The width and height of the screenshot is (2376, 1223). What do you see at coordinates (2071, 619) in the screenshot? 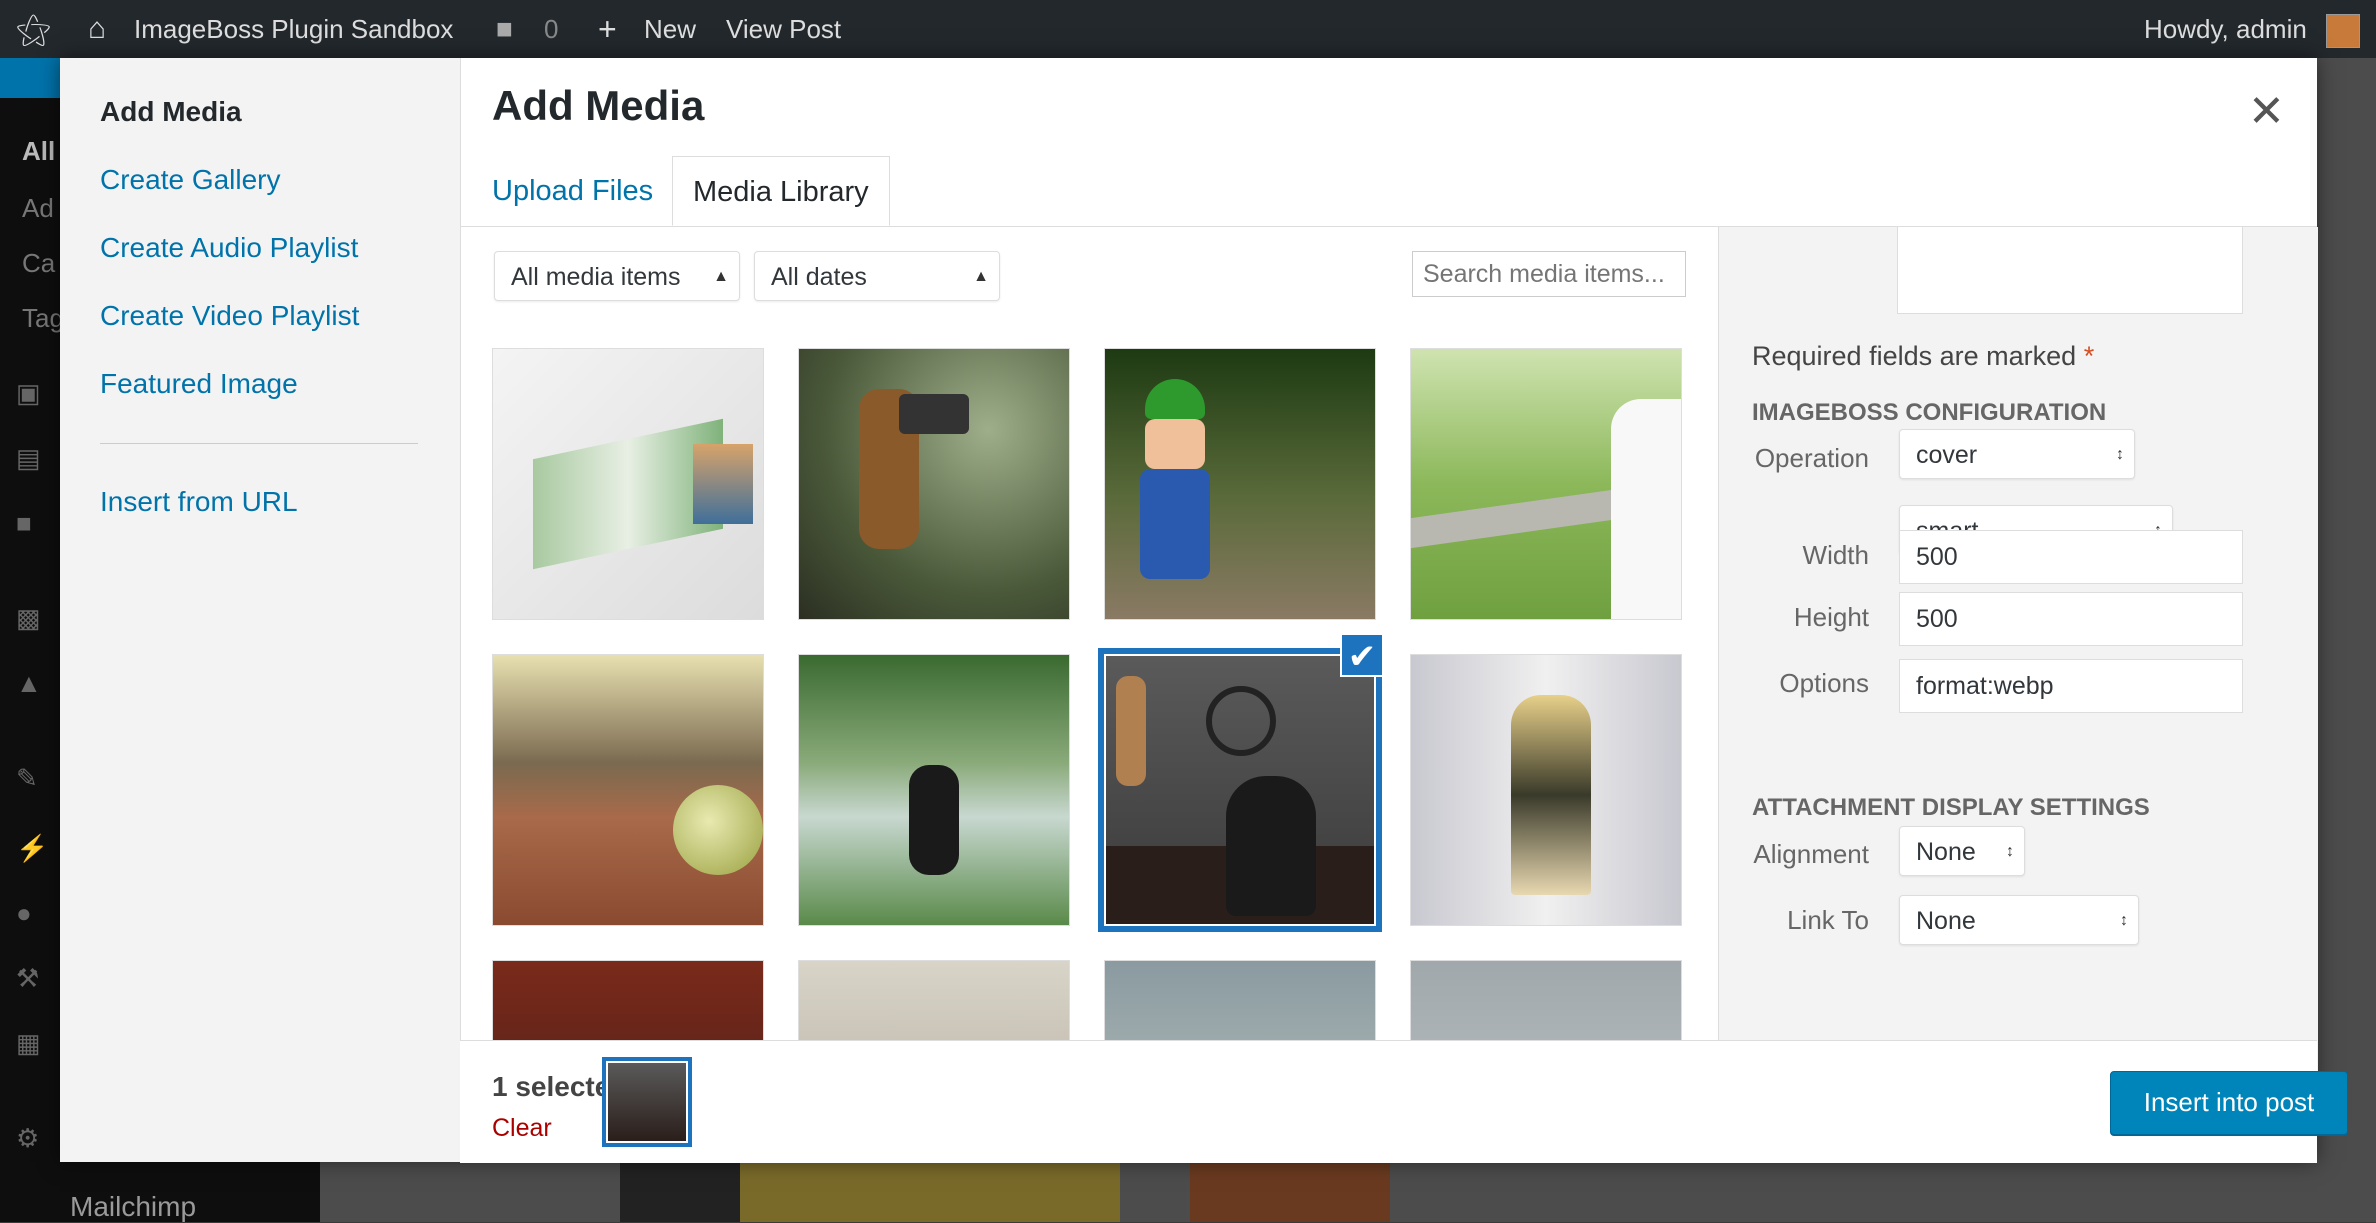
I see `height-input: 500` at bounding box center [2071, 619].